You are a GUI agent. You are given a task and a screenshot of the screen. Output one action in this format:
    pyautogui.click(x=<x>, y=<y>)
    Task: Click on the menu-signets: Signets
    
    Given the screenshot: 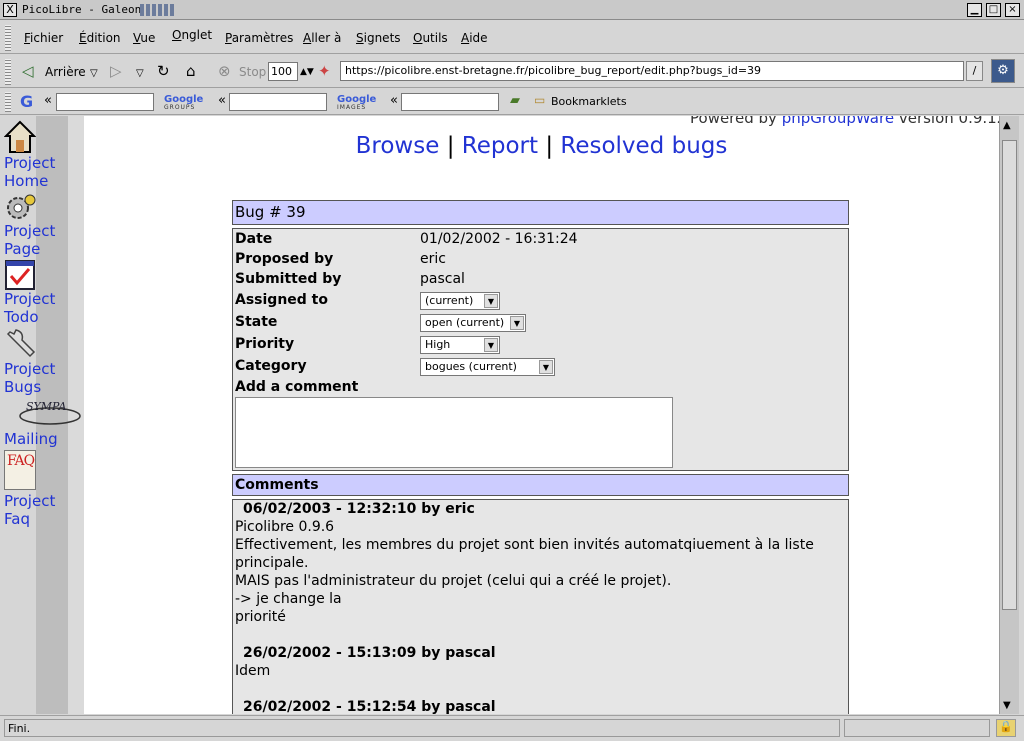 What is the action you would take?
    pyautogui.click(x=378, y=38)
    